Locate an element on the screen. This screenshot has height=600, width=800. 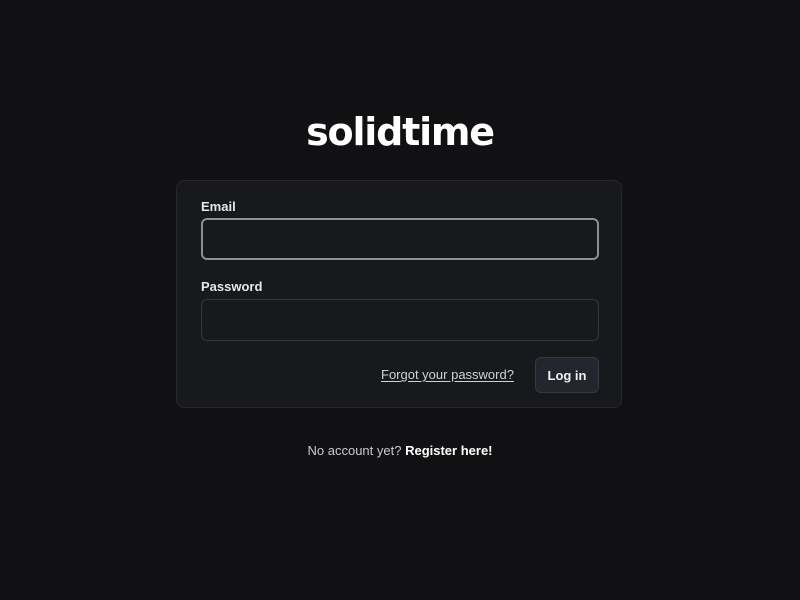
email-label: Email is located at coordinates (218, 206).